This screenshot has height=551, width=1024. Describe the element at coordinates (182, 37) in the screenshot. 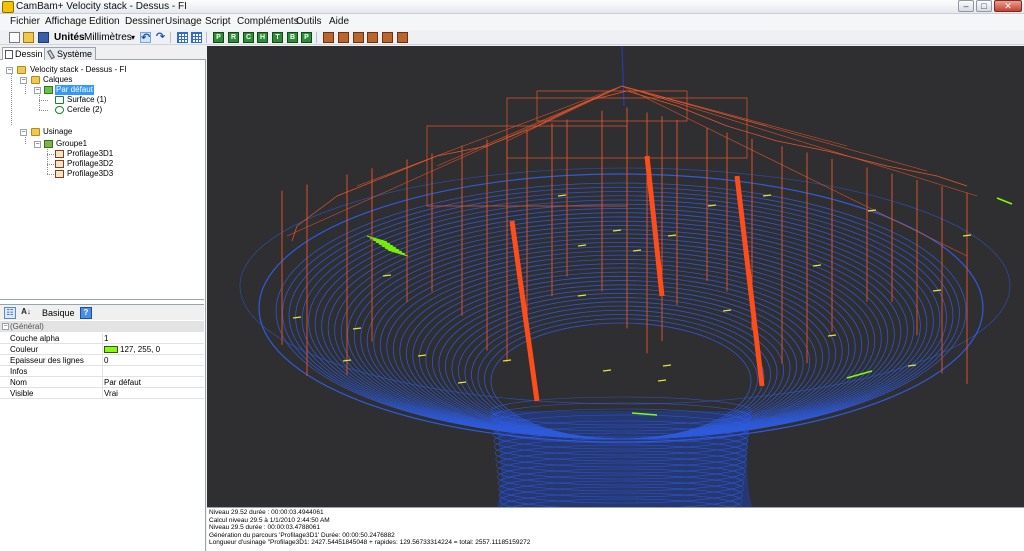

I see `grid-icon` at that location.